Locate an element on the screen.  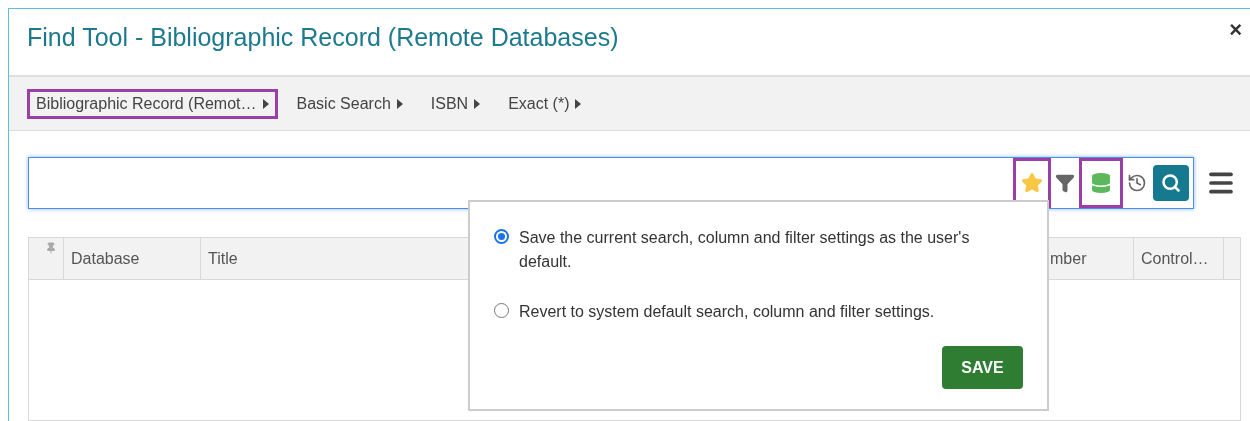
option-label: Save the current search, column and filter settings as the user's default. is located at coordinates (745, 250).